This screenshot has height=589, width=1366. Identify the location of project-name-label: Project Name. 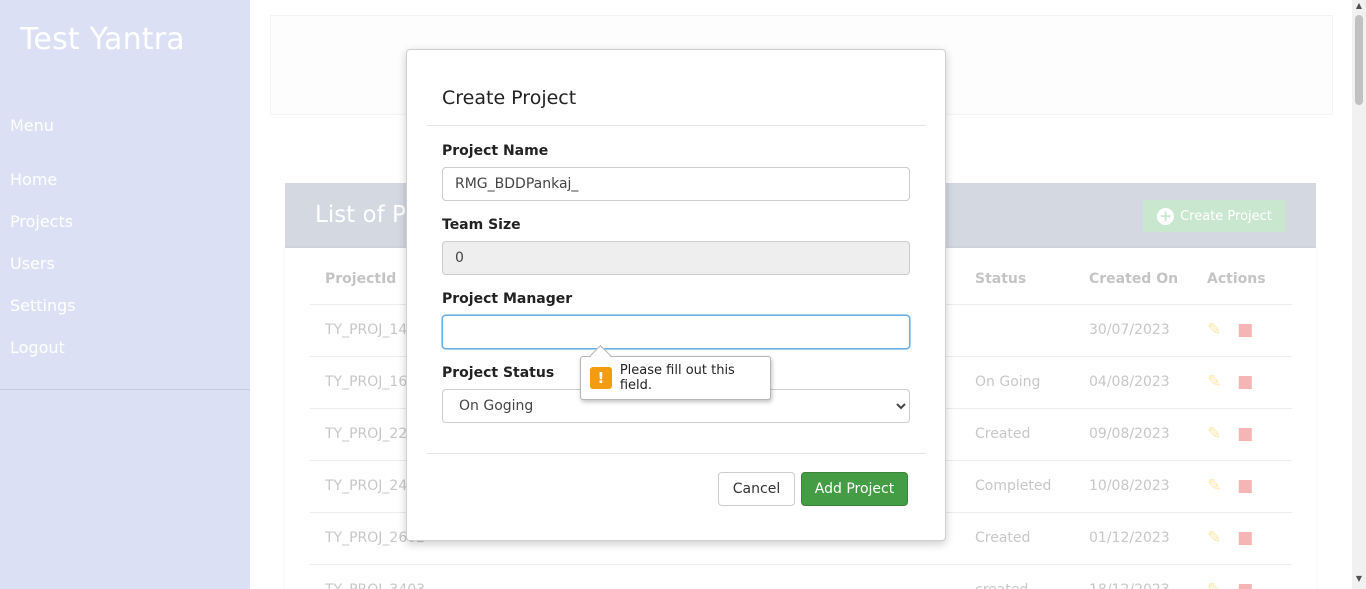
(495, 151).